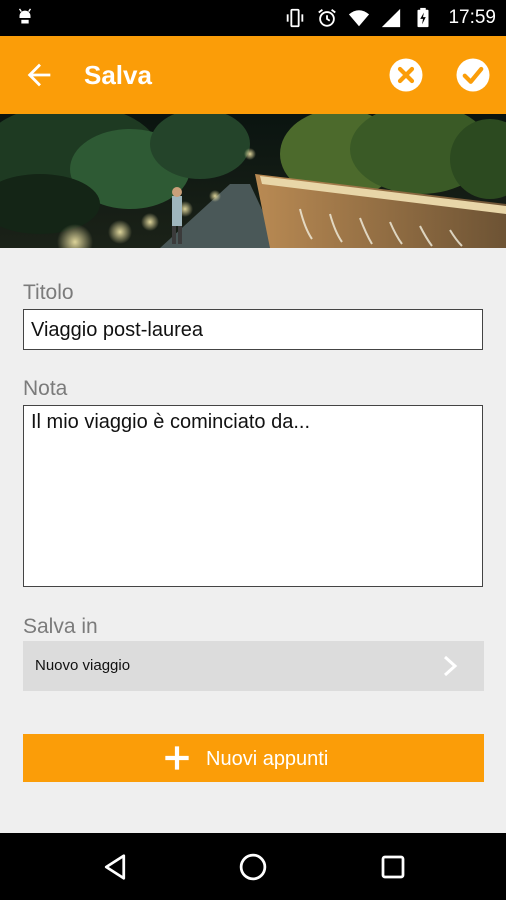  I want to click on save-in-label: Salva in, so click(60, 626).